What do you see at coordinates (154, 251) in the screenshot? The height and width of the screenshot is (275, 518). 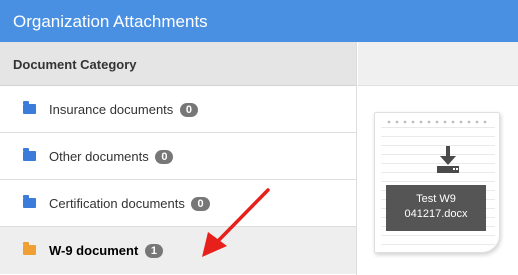 I see `count-badge: 1` at bounding box center [154, 251].